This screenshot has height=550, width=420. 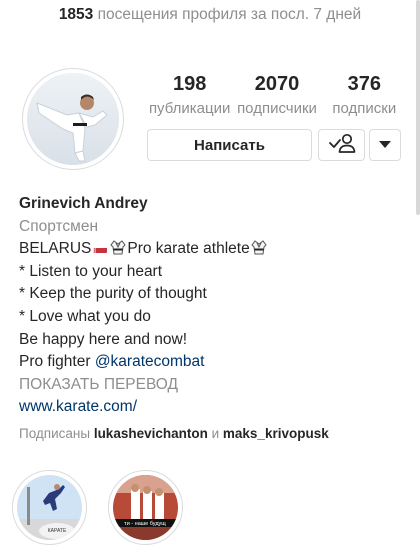 I want to click on visits-count: 1853, so click(x=76, y=14).